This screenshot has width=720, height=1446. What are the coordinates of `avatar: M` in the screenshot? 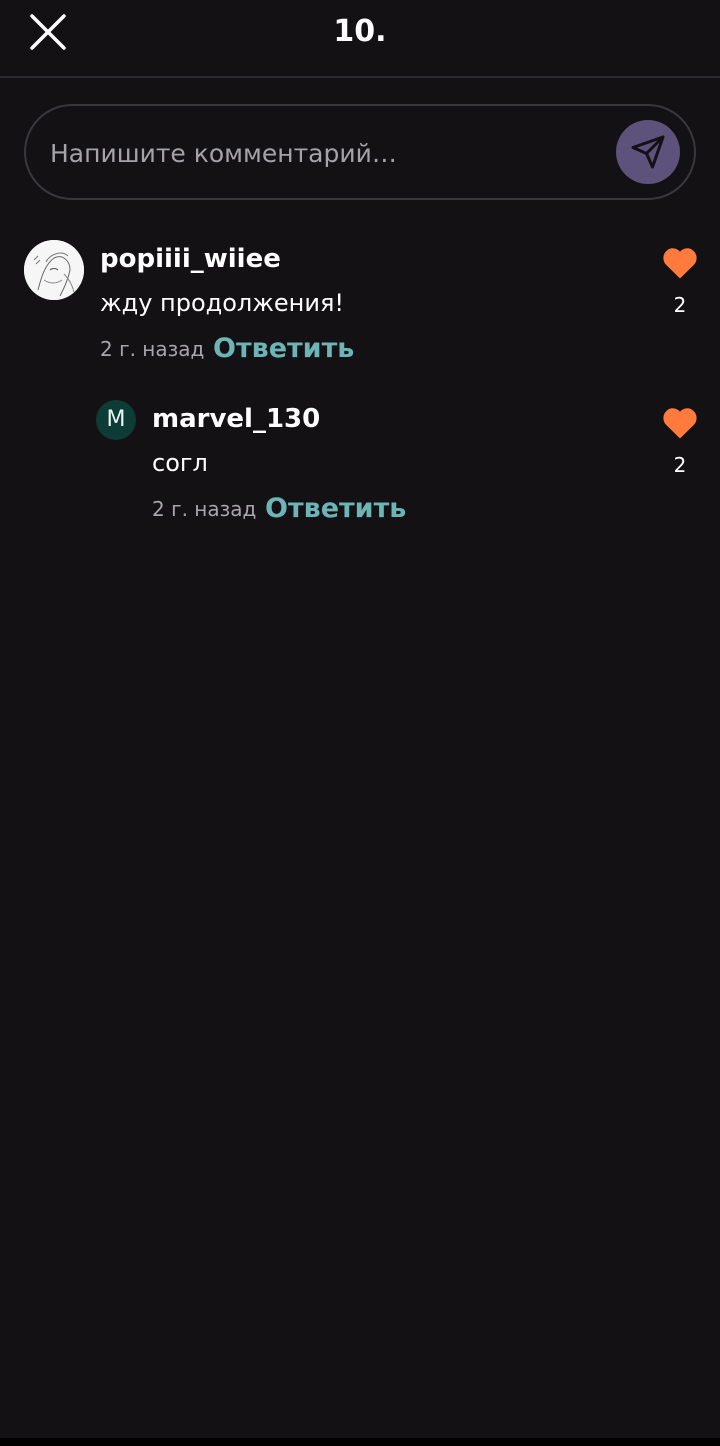 It's located at (116, 420).